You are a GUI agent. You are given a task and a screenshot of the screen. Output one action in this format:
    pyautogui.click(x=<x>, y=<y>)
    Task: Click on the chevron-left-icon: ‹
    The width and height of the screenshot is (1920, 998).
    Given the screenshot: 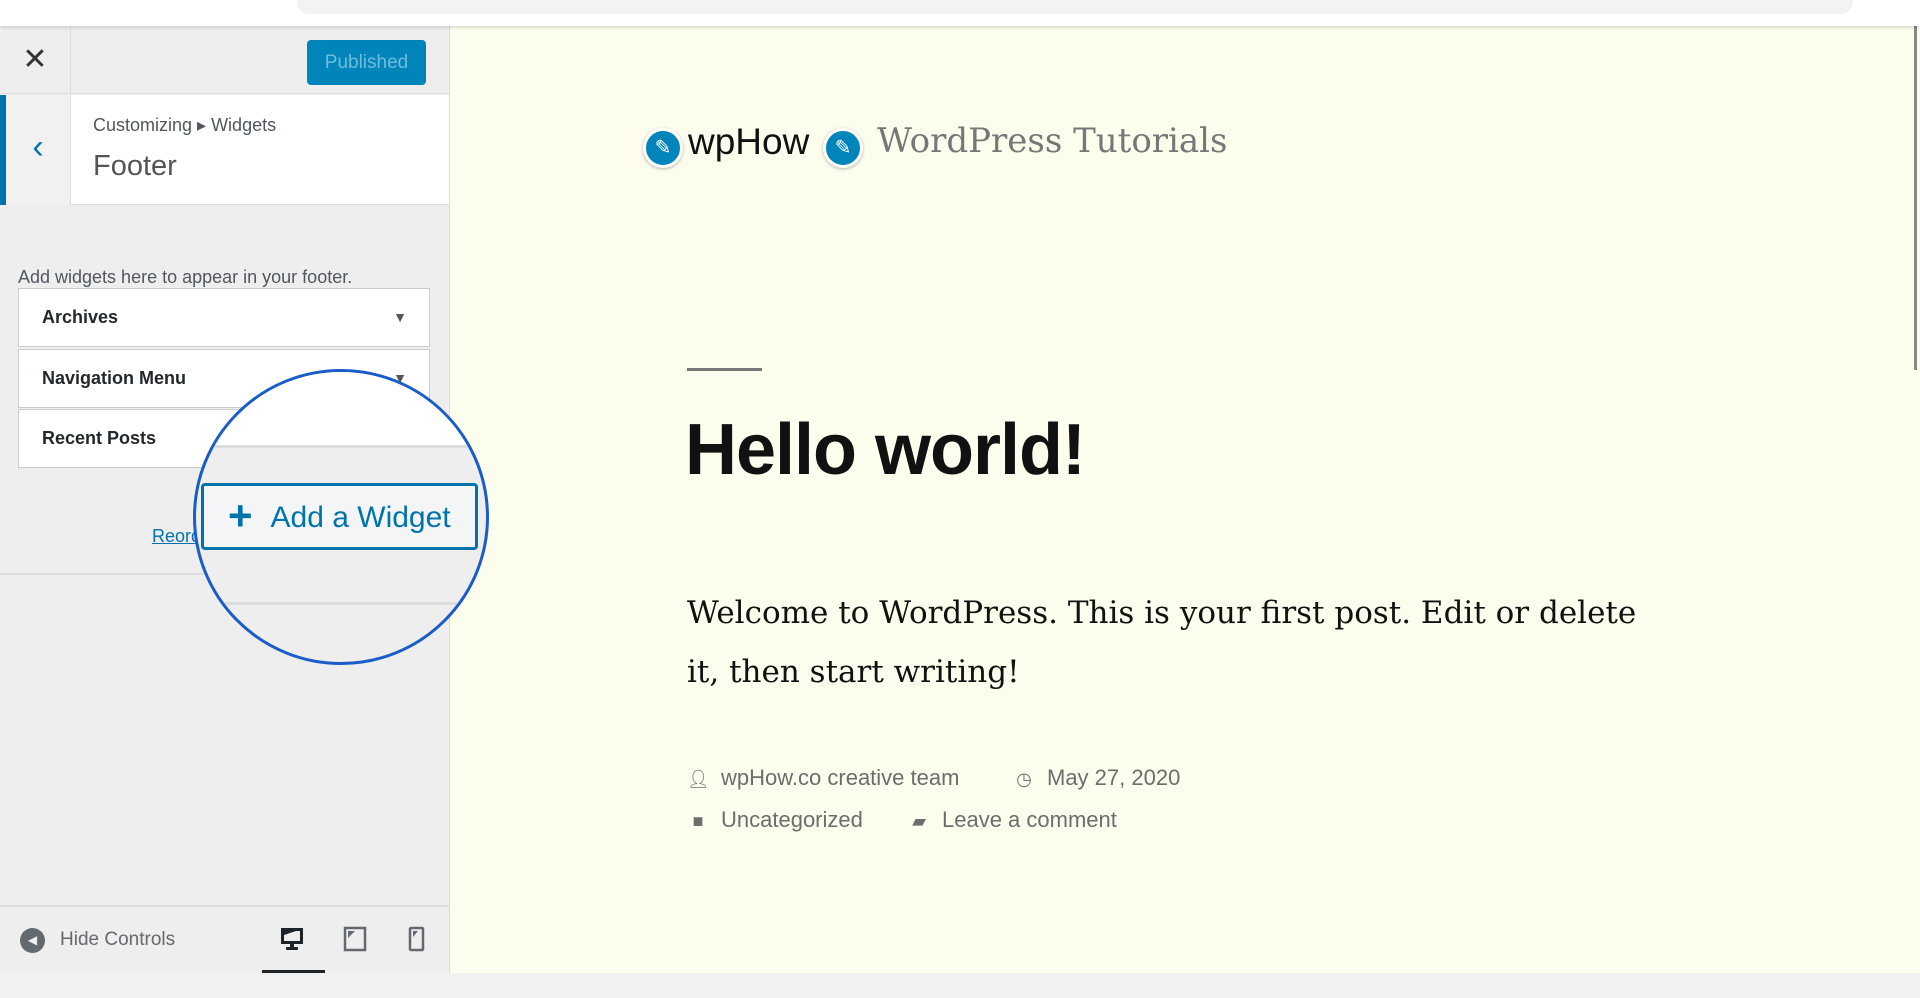 What is the action you would take?
    pyautogui.click(x=38, y=147)
    